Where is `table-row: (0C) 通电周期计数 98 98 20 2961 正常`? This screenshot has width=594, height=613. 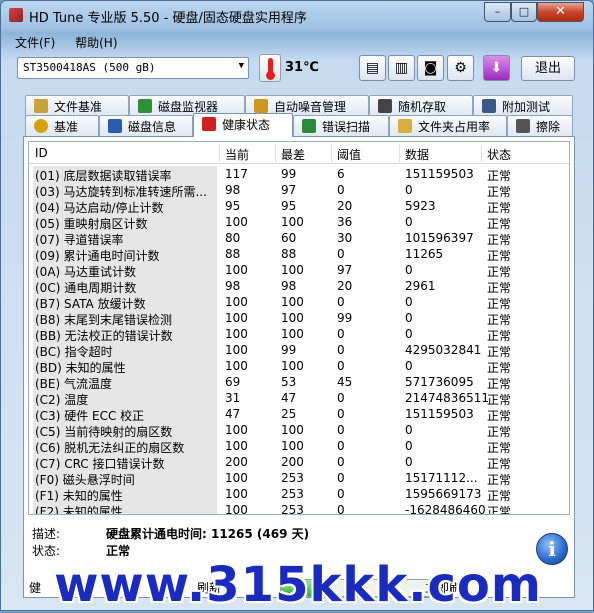 table-row: (0C) 通电周期计数 98 98 20 2961 正常 is located at coordinates (299, 286).